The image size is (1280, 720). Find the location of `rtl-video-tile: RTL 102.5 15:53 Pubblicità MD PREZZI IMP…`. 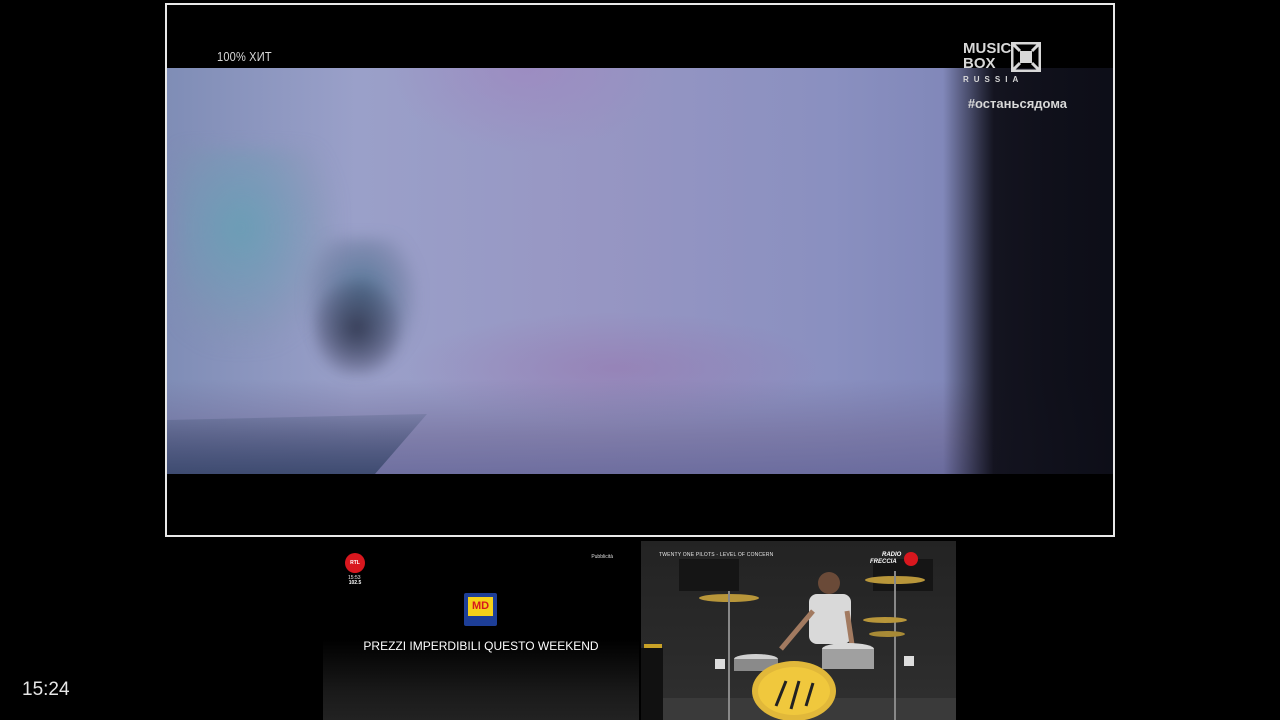

rtl-video-tile: RTL 102.5 15:53 Pubblicità MD PREZZI IMP… is located at coordinates (481, 630).